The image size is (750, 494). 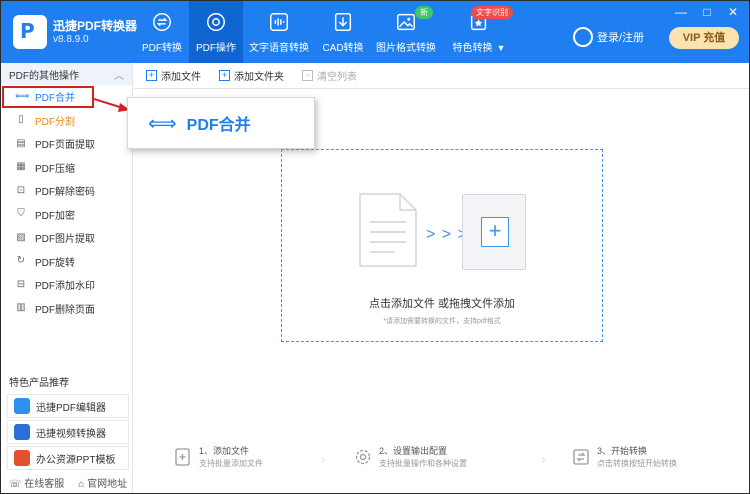 I want to click on nav-tab-pdf-convert: PDF转换, so click(x=162, y=32).